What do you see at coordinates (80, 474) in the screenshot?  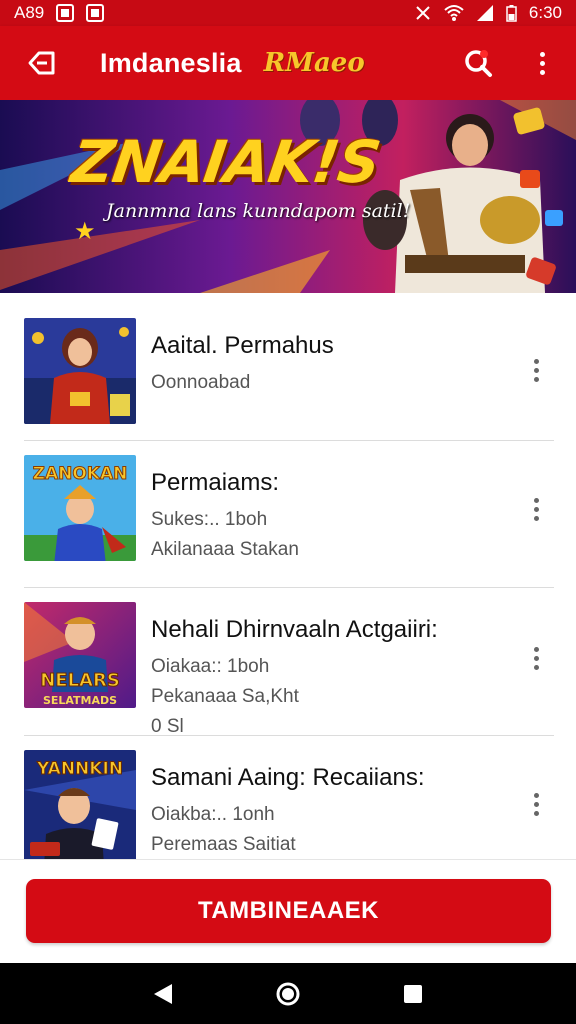 I see `thumb-title: ZANOKAN` at bounding box center [80, 474].